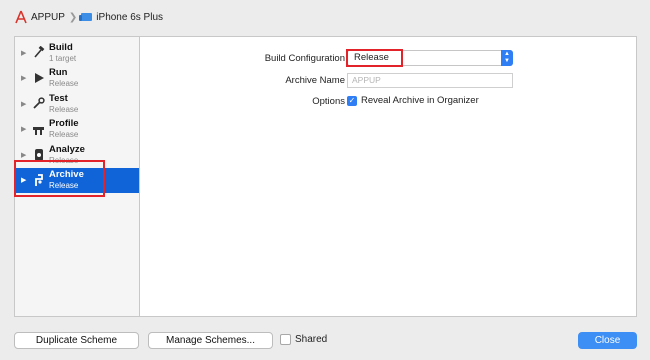  What do you see at coordinates (352, 100) in the screenshot?
I see `reveal-archive-checkbox: ✓` at bounding box center [352, 100].